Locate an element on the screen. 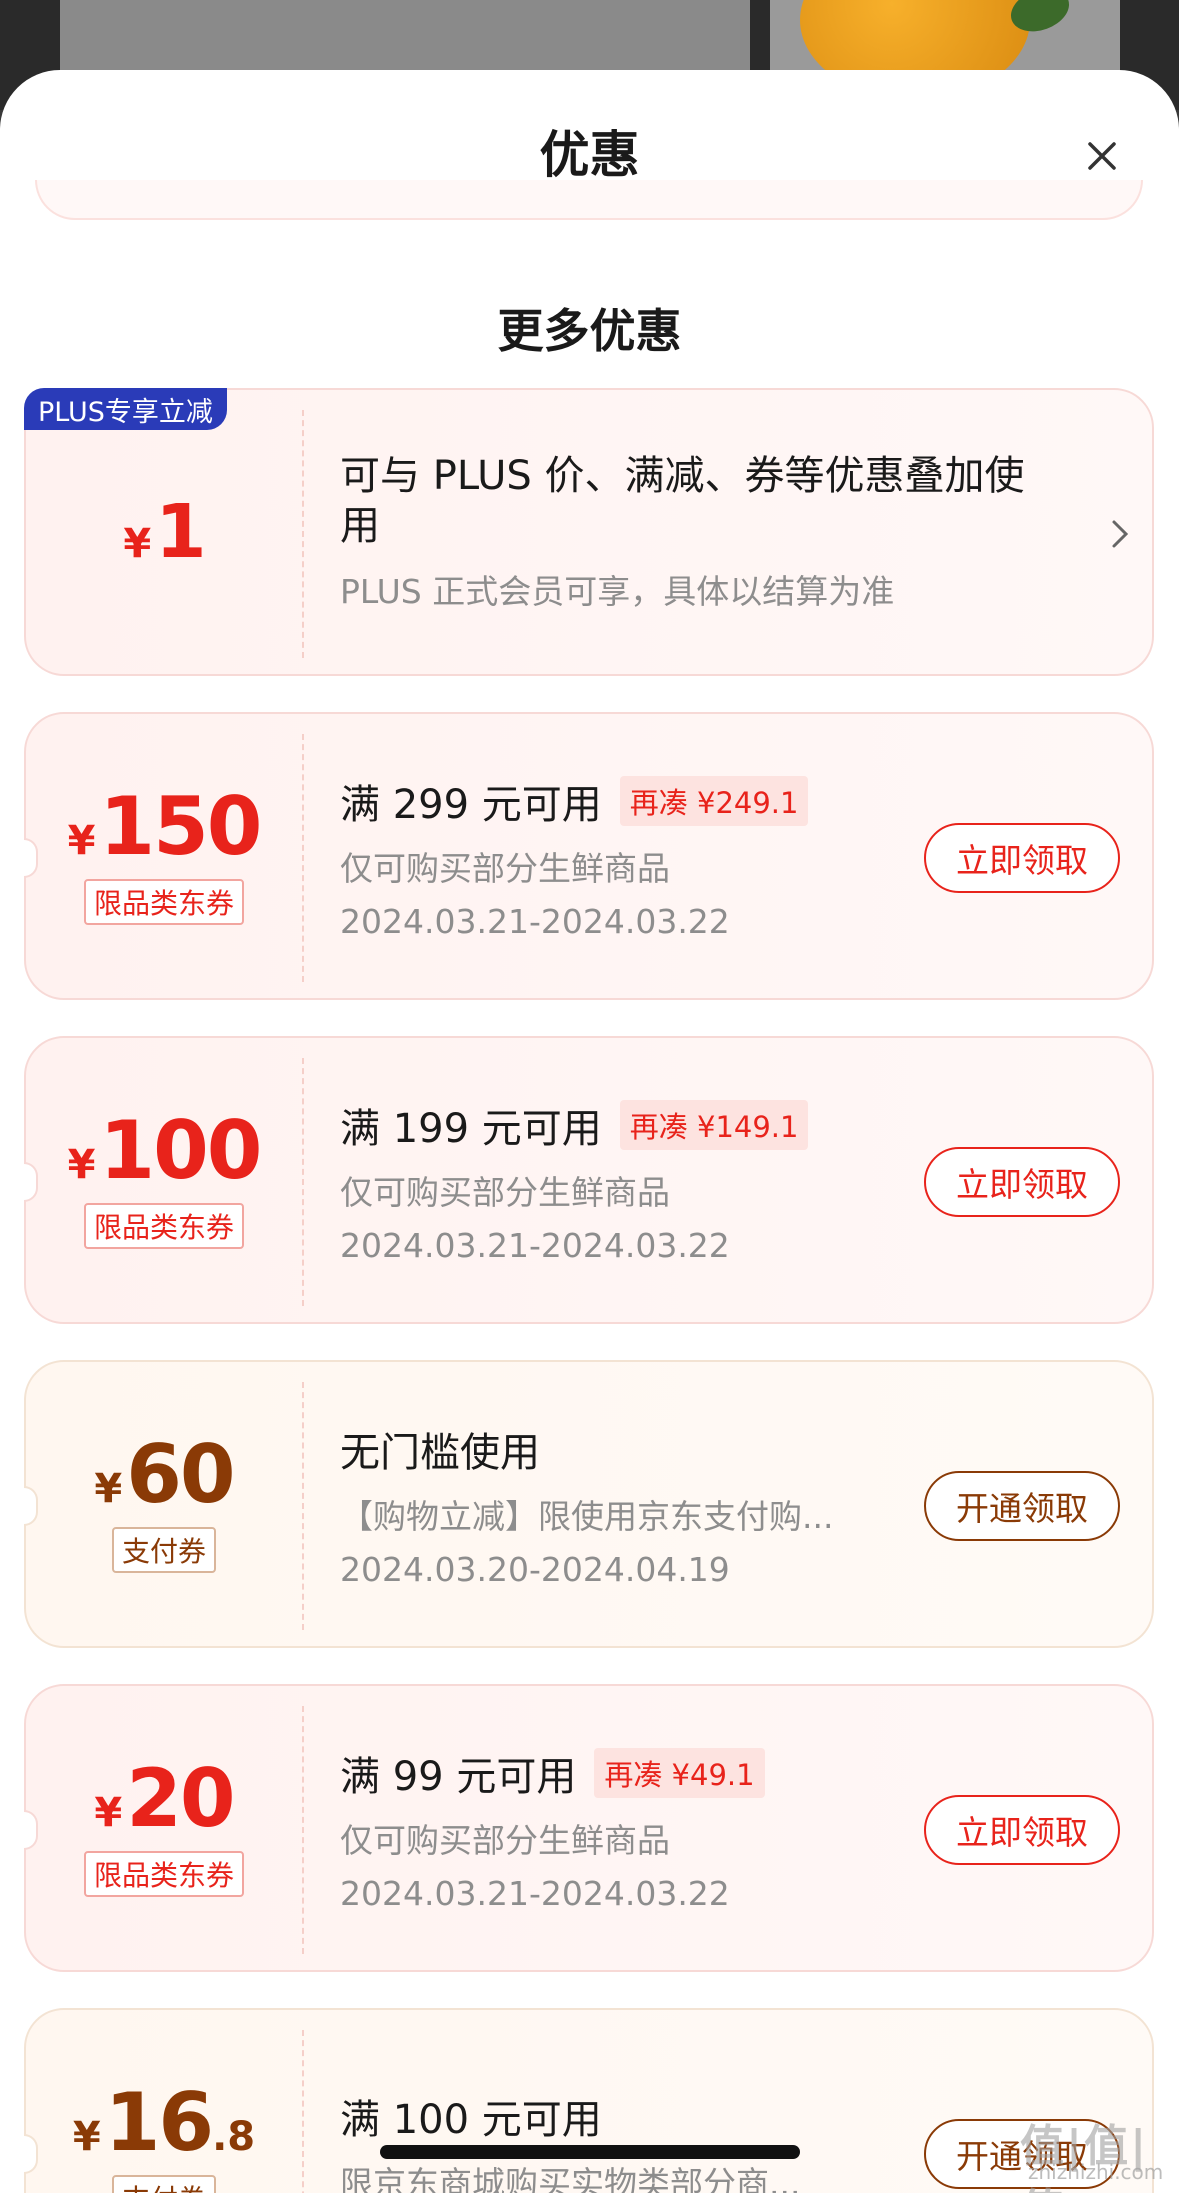 This screenshot has width=1179, height=2193. coupon-amount: ¥ 16 .8 is located at coordinates (164, 2123).